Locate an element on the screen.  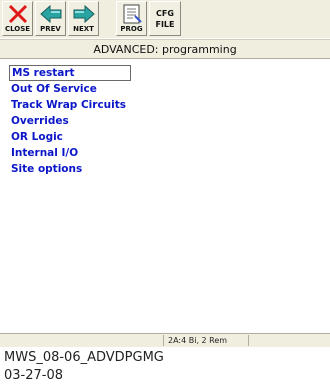
menu-item-internal-io: Internal I/O is located at coordinates (169, 153).